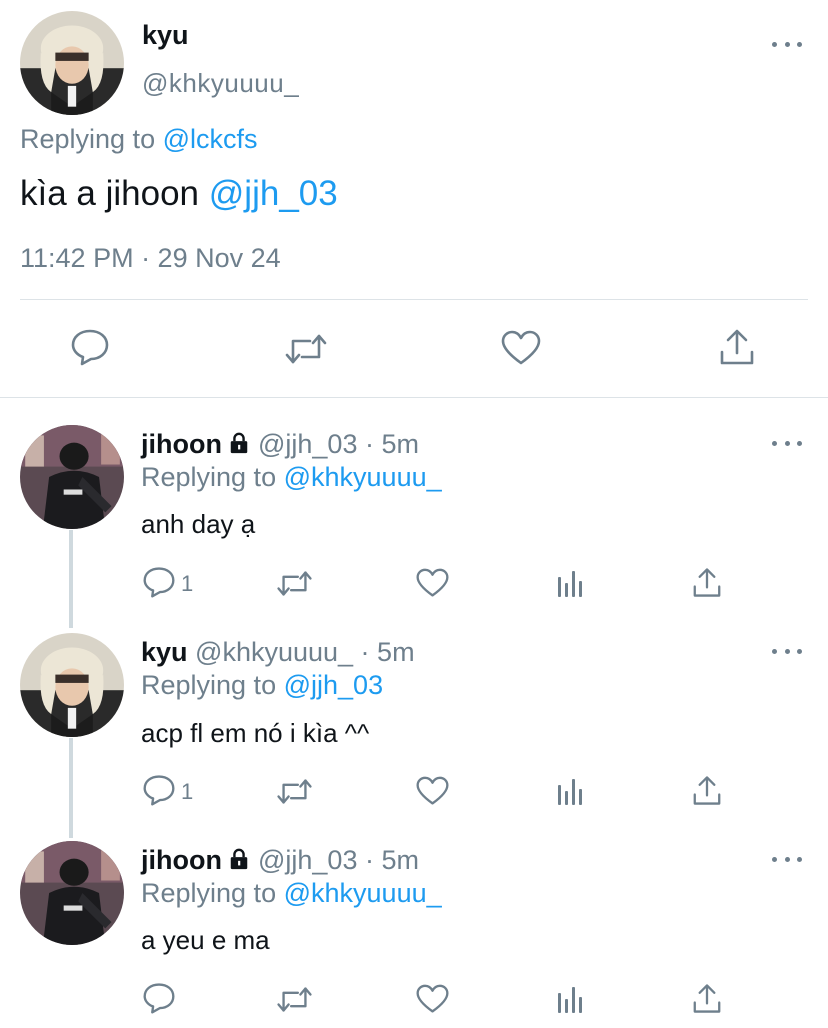  I want to click on mention-link: @jjh_03, so click(273, 193).